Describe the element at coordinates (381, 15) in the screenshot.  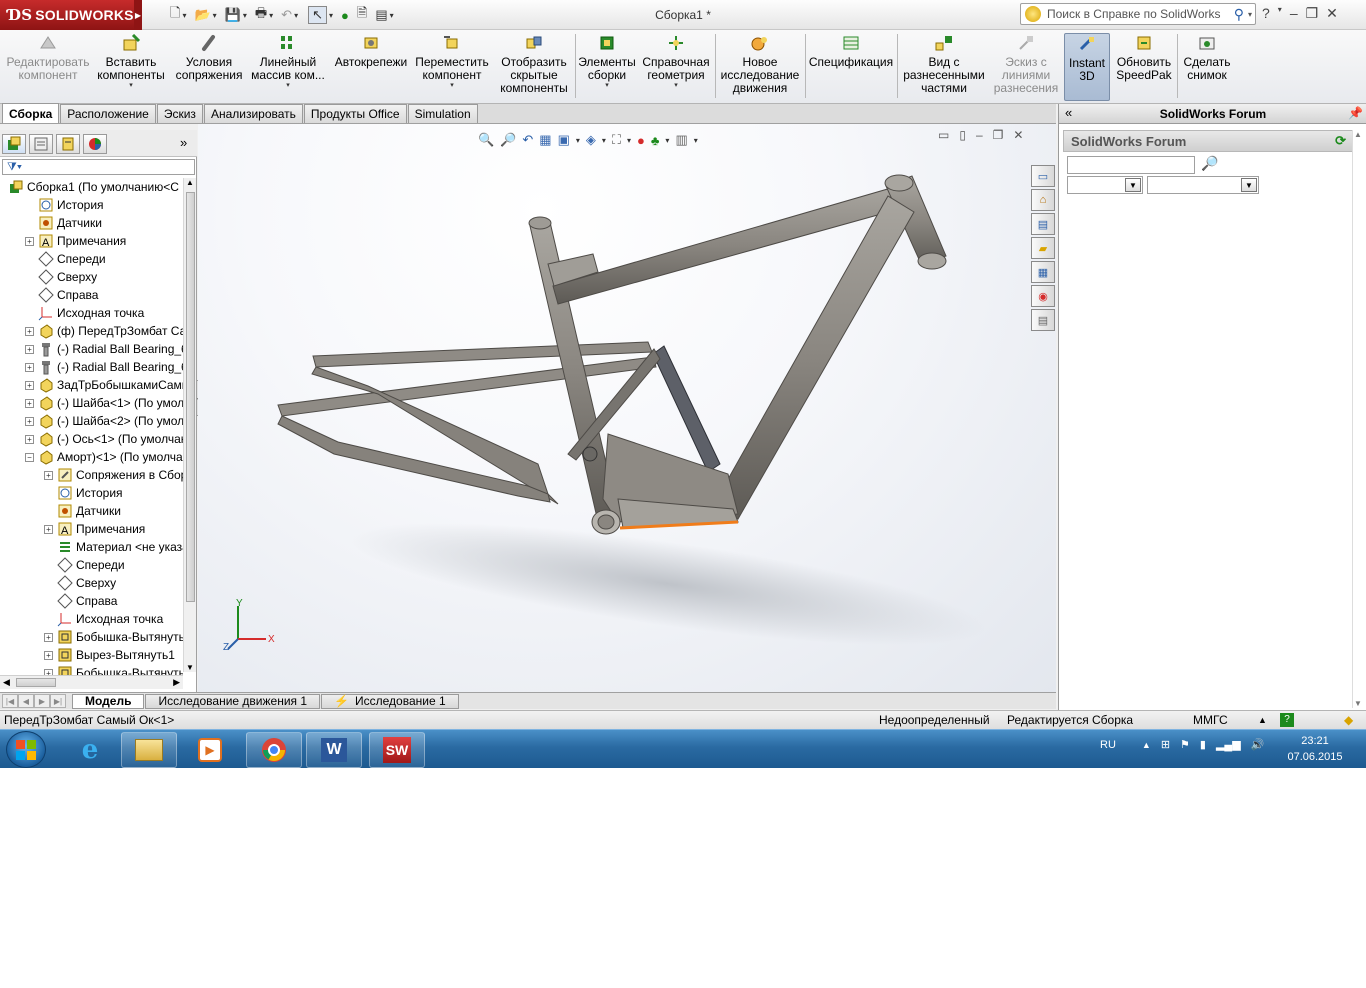
I see `options-icon: ▤` at that location.